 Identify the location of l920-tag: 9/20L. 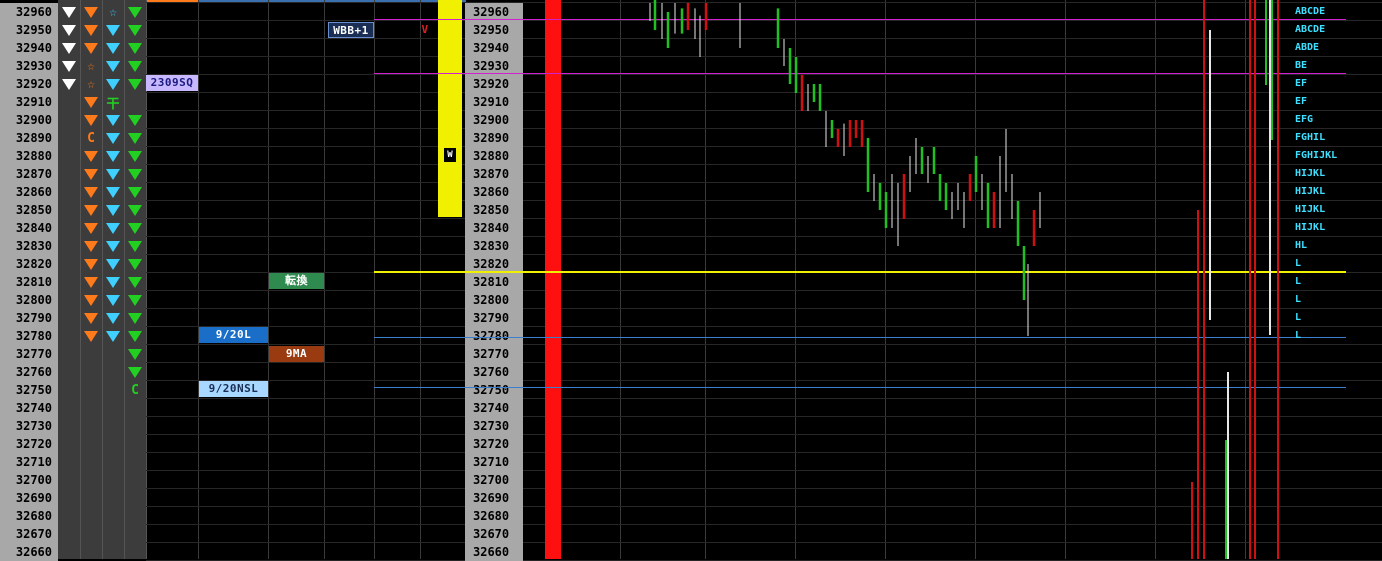
(233, 335).